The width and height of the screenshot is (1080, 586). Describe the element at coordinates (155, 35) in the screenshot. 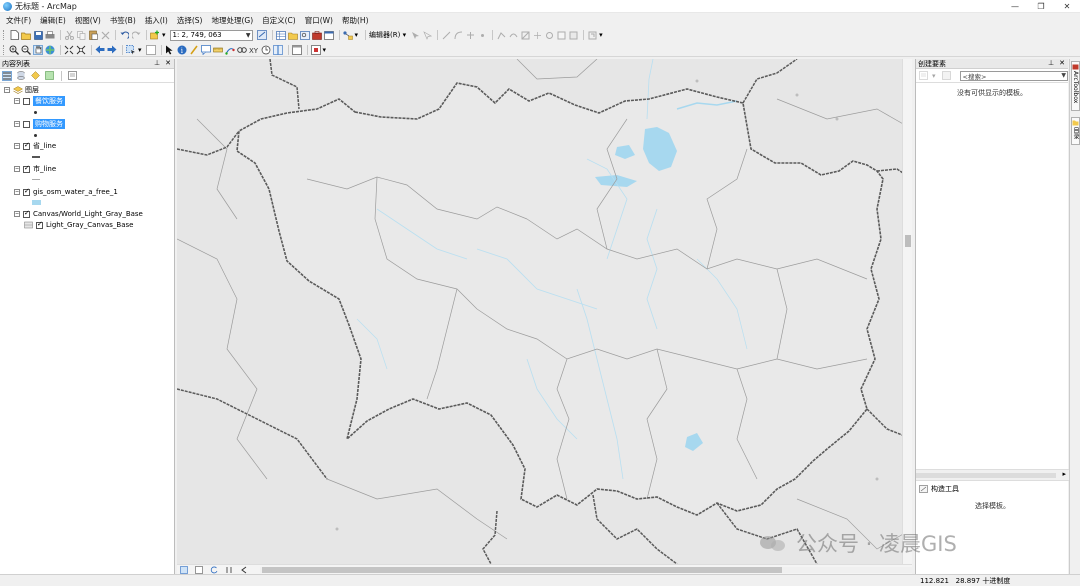

I see `add-data-icon` at that location.